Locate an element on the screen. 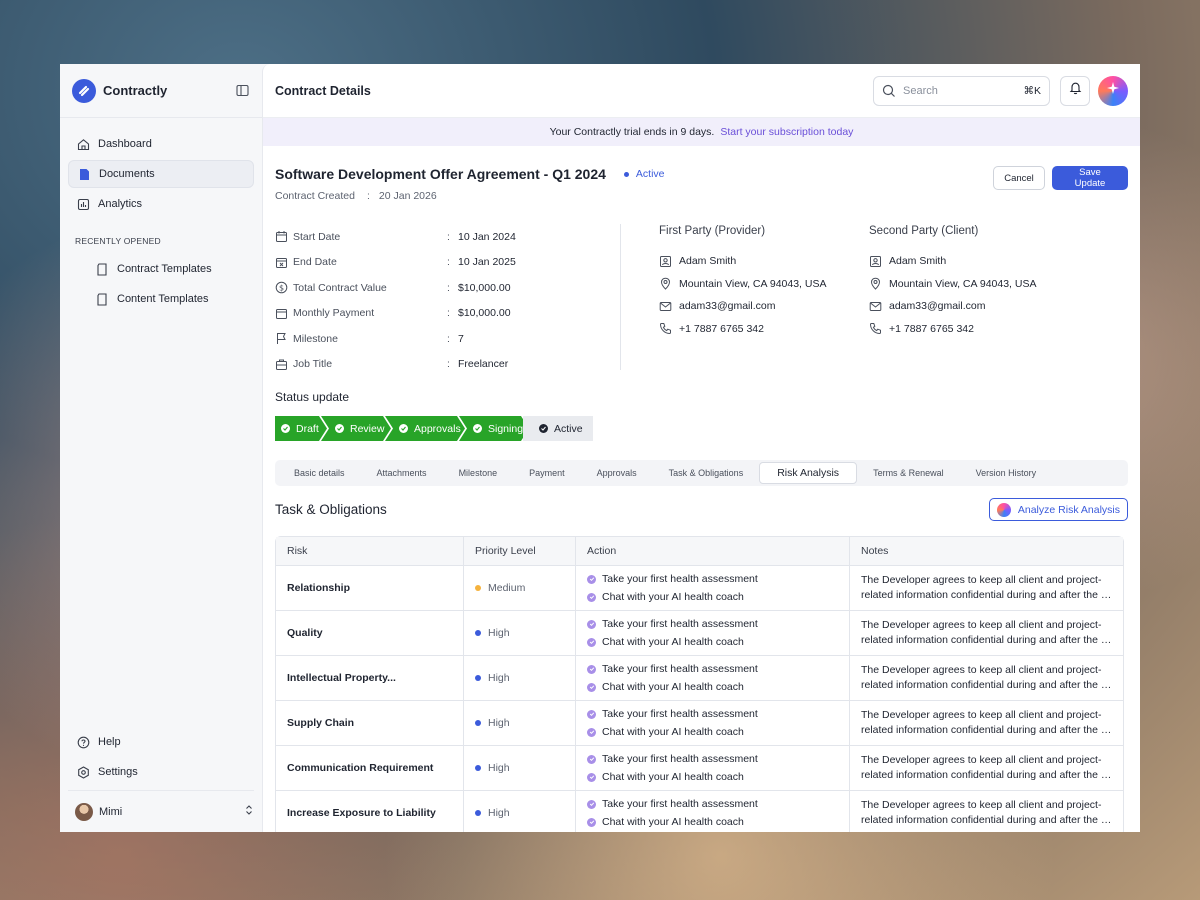 Image resolution: width=1200 pixels, height=900 pixels. file-icon is located at coordinates (102, 269).